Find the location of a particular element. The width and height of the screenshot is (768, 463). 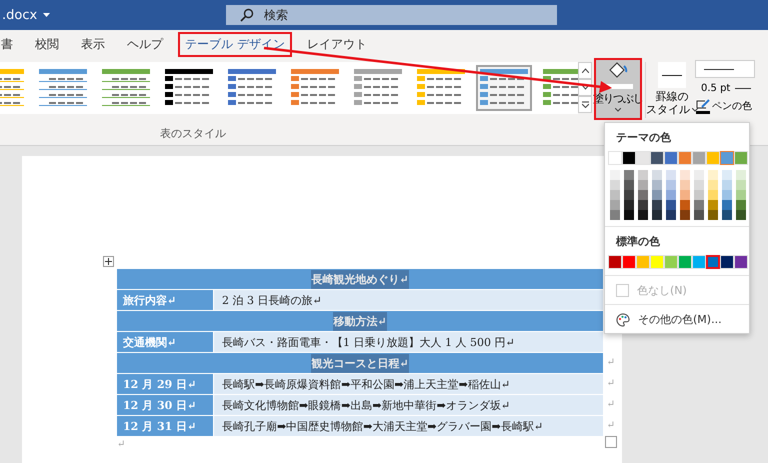

border-styles-button: 罫線の スタイル is located at coordinates (672, 87).